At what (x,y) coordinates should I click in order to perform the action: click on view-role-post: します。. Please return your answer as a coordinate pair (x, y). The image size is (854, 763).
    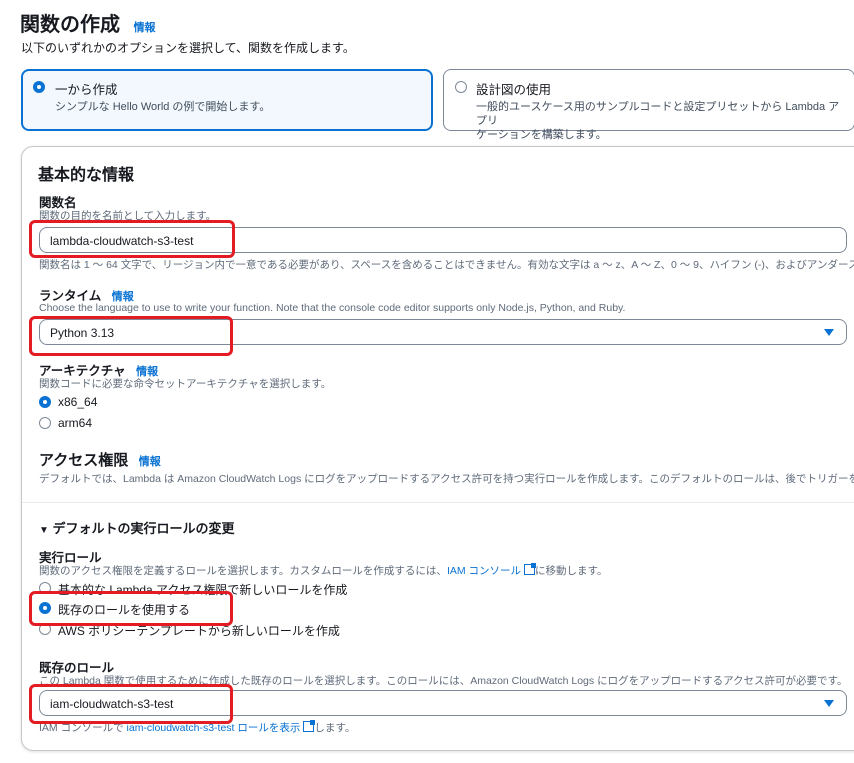
    Looking at the image, I should click on (335, 728).